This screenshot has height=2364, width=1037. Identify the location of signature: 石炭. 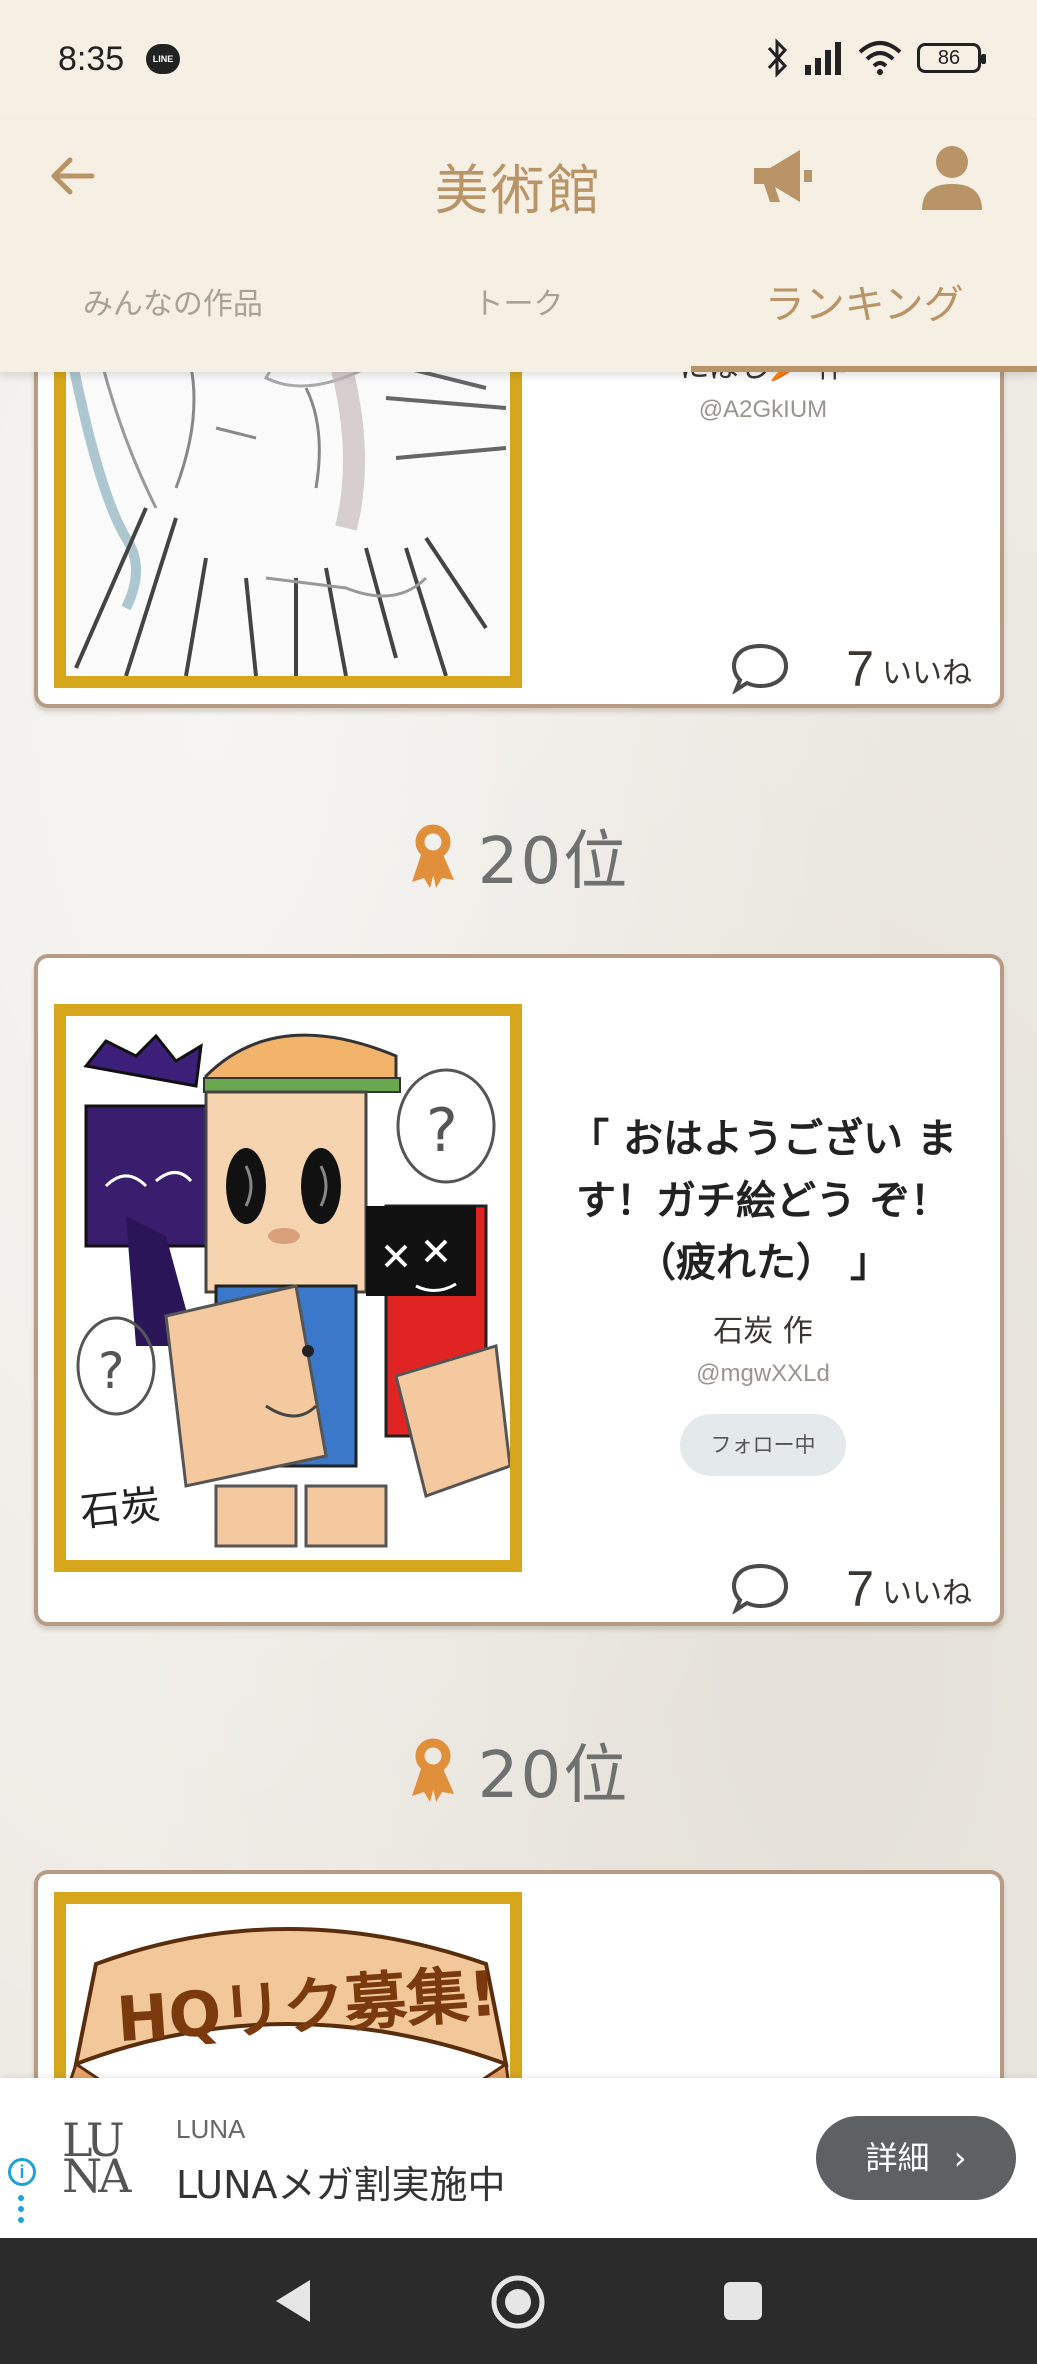
(120, 1509).